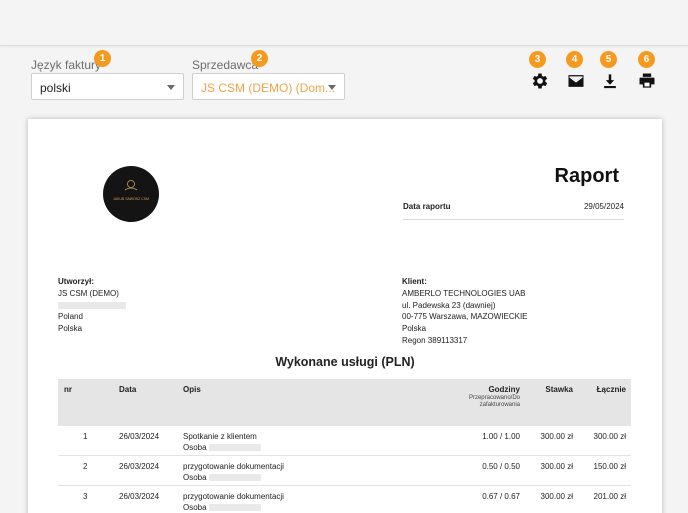 The height and width of the screenshot is (513, 688). I want to click on badge-6: 6, so click(646, 59).